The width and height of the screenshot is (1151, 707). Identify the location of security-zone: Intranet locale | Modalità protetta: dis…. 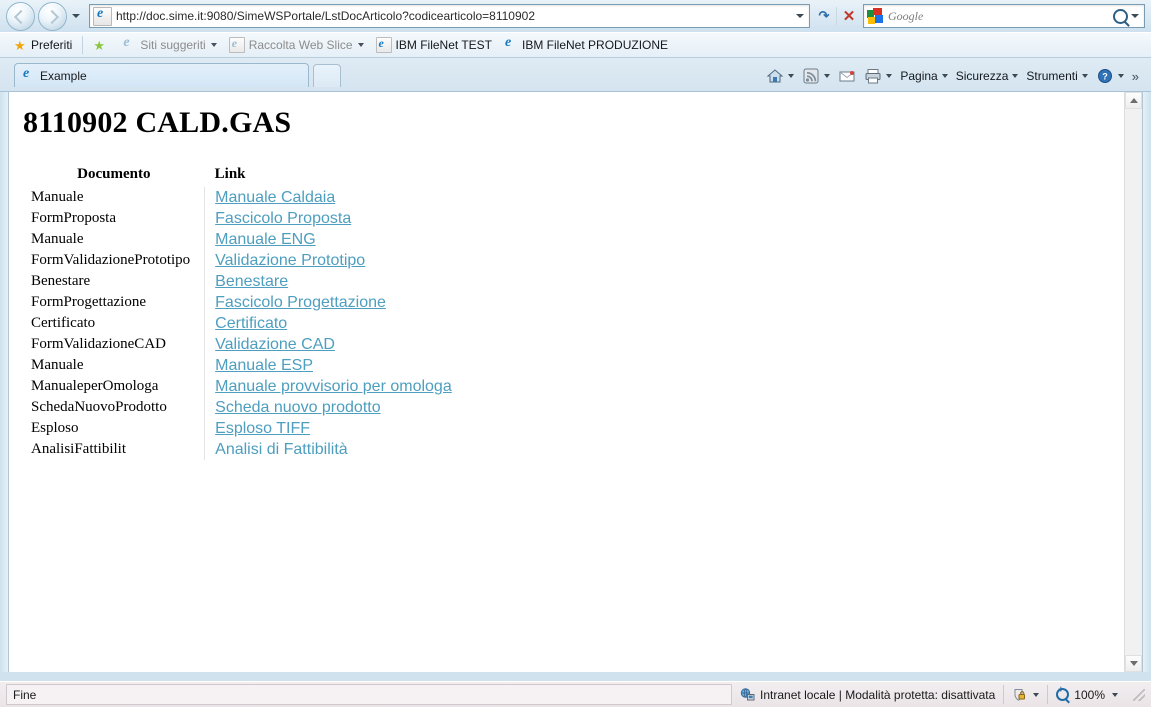
(867, 695).